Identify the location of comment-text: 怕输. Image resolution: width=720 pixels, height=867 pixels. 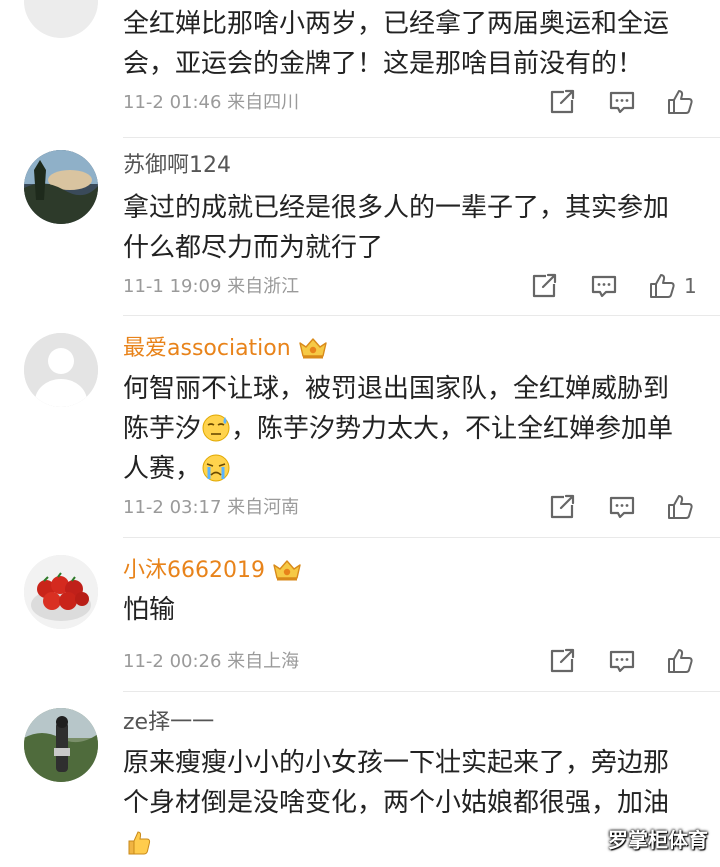
(413, 610).